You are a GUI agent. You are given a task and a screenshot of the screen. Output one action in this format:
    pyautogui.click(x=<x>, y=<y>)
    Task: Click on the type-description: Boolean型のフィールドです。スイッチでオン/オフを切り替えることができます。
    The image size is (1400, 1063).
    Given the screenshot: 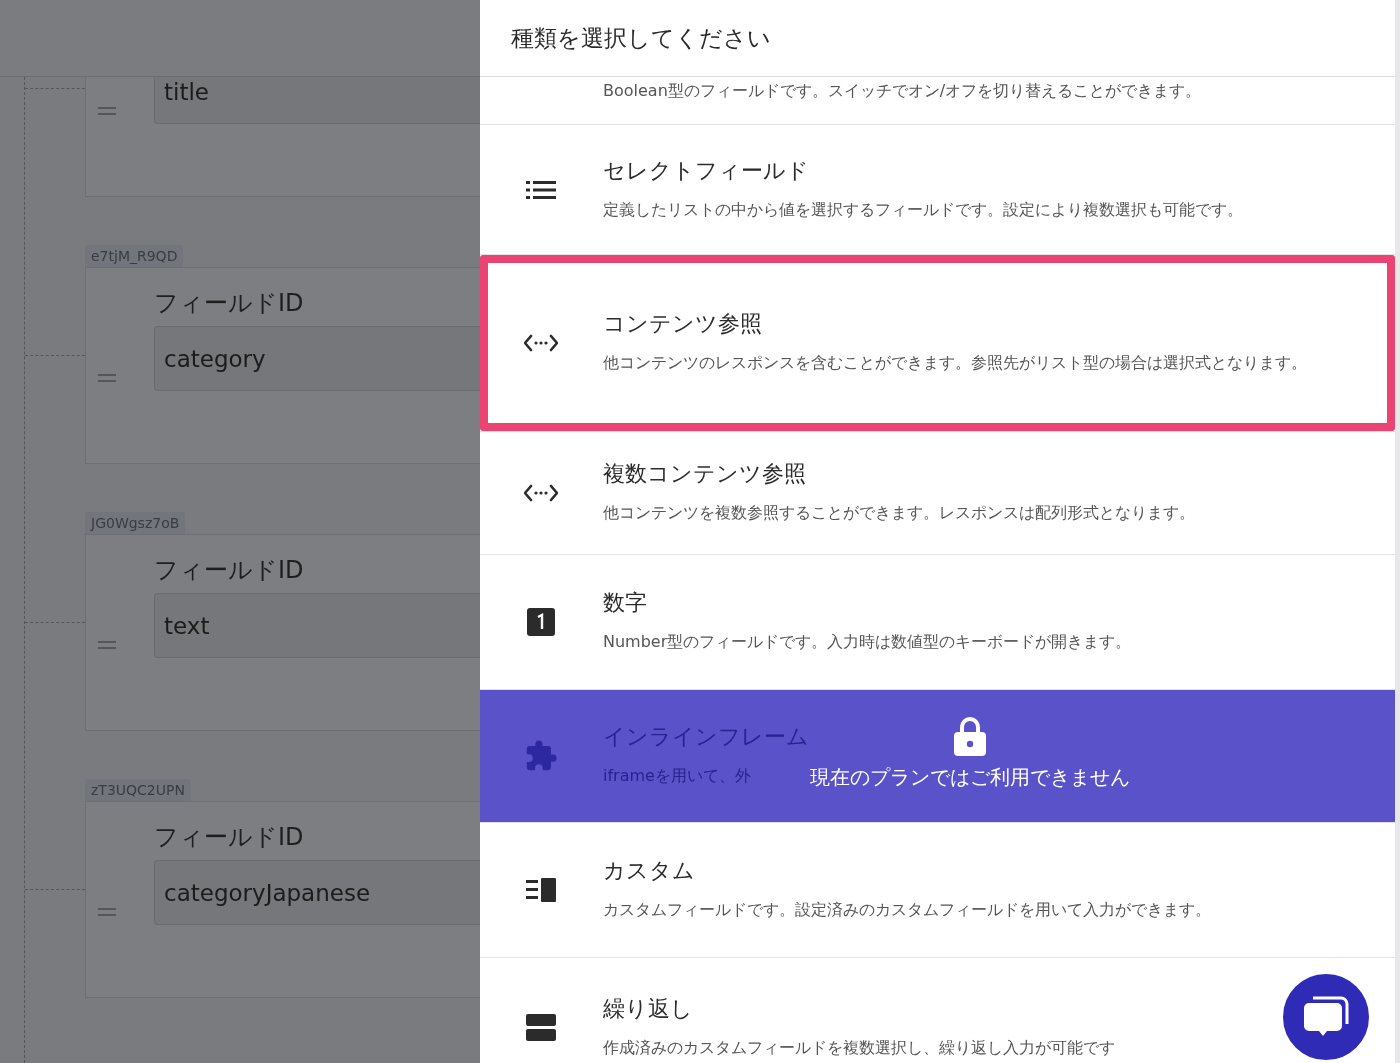 What is the action you would take?
    pyautogui.click(x=902, y=91)
    